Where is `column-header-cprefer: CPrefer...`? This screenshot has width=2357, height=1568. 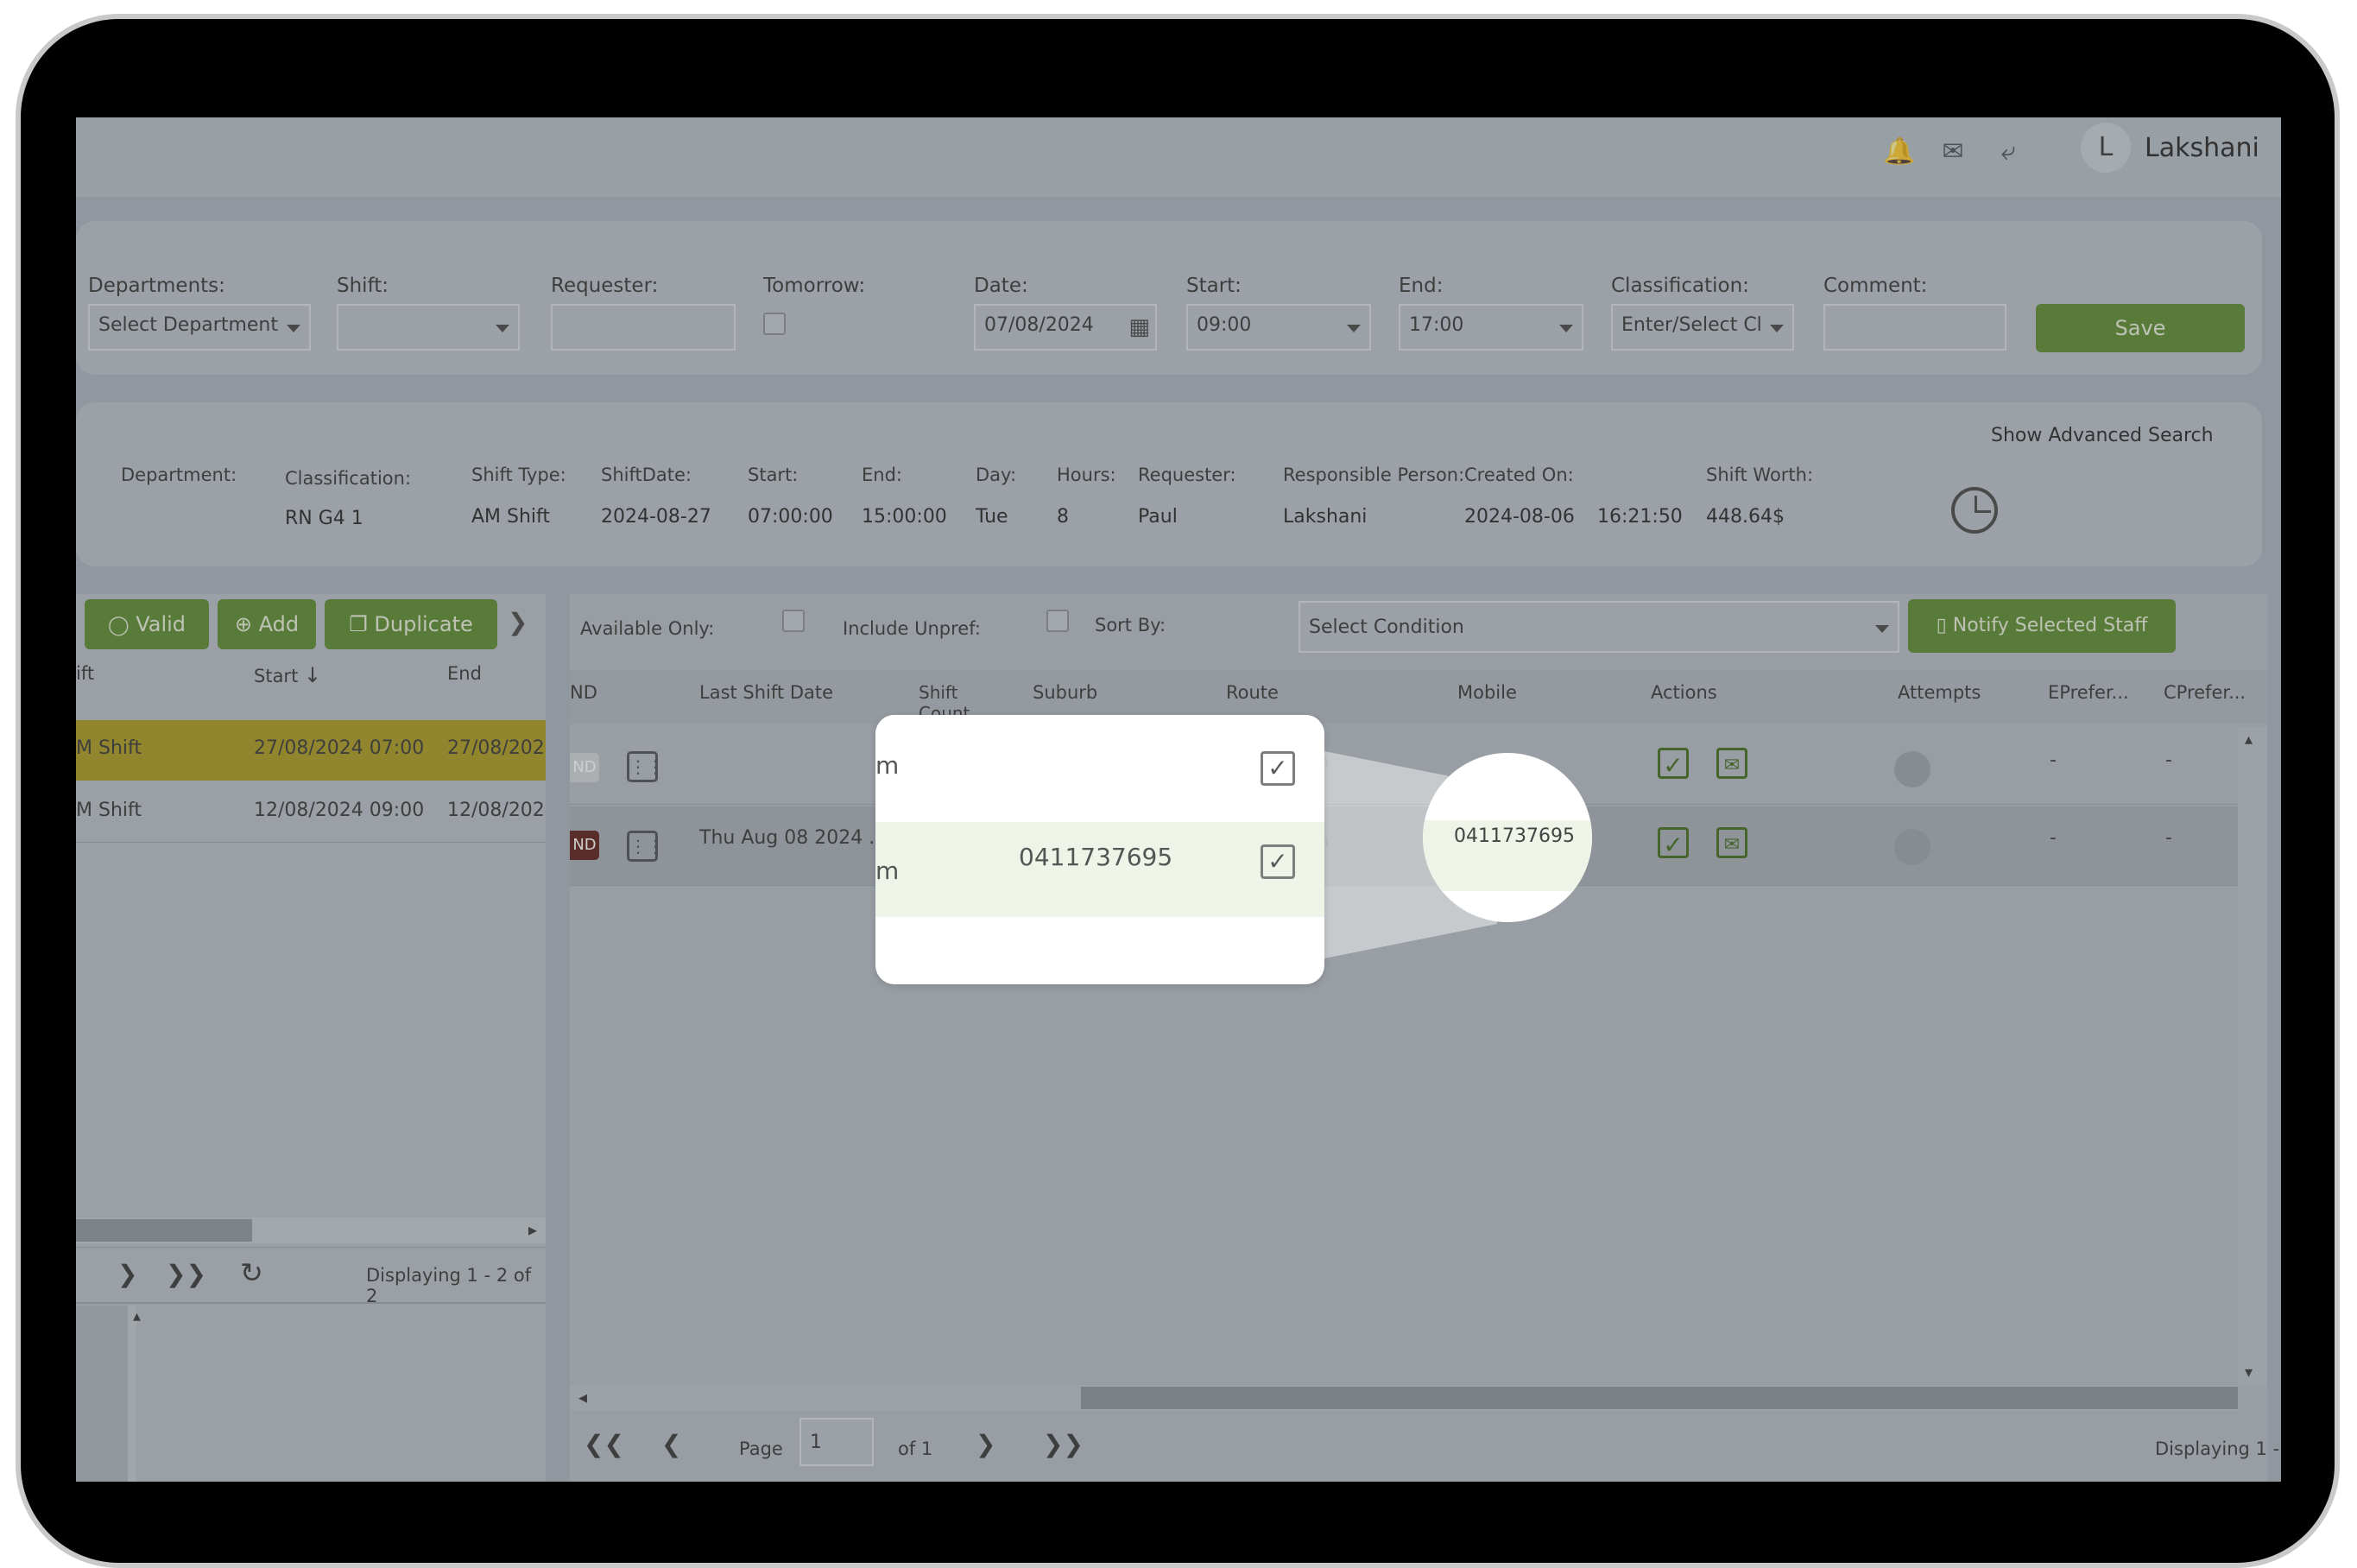 column-header-cprefer: CPrefer... is located at coordinates (2205, 692).